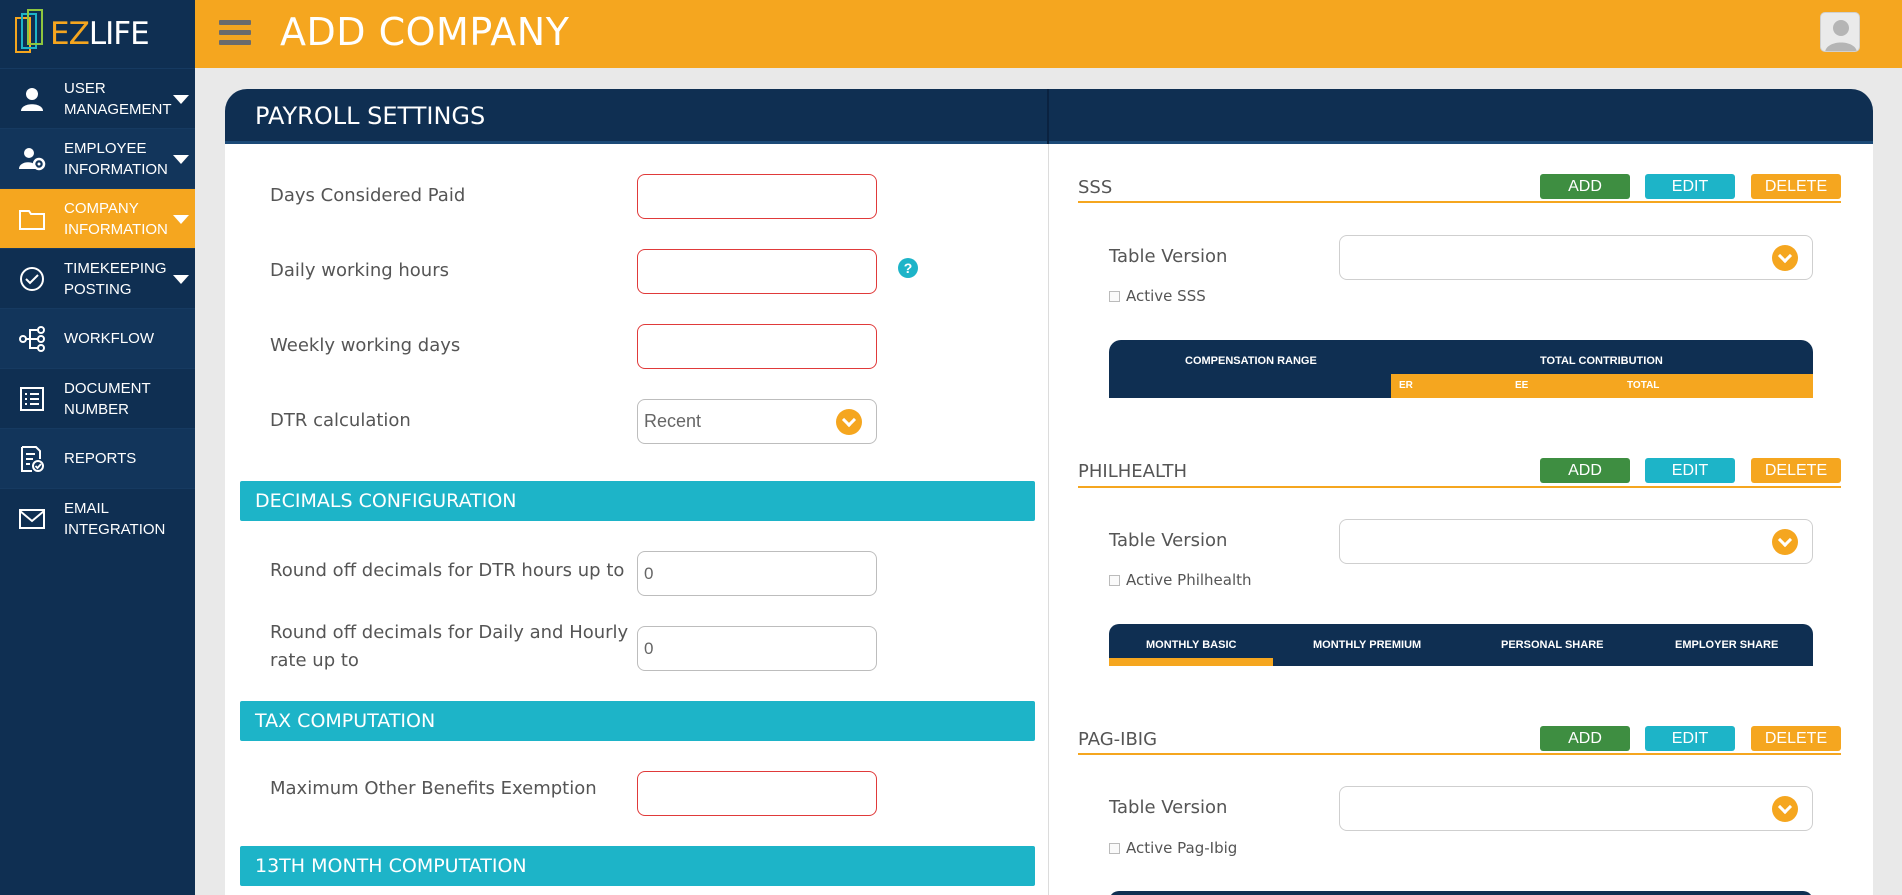 The image size is (1902, 895). What do you see at coordinates (32, 159) in the screenshot?
I see `user-gear-icon` at bounding box center [32, 159].